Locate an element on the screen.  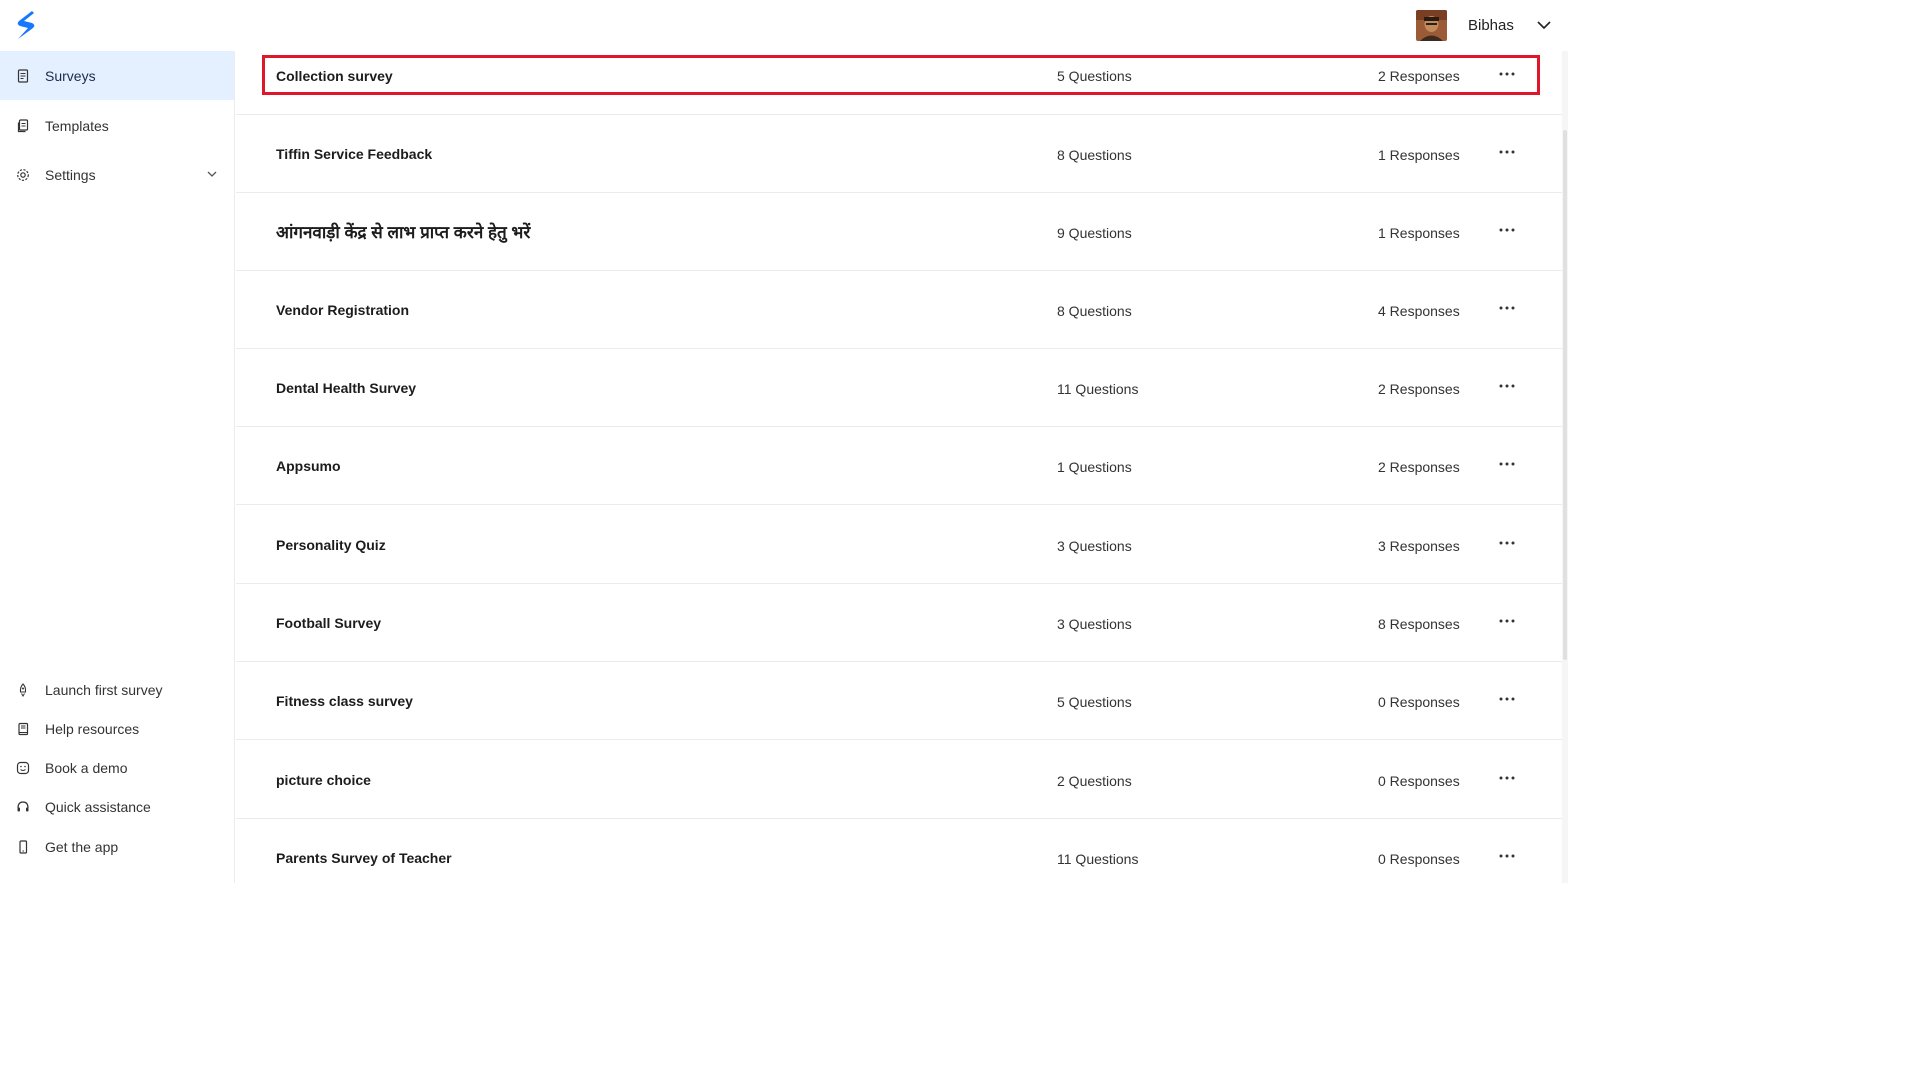
sidebar-item-label: Templates is located at coordinates (77, 125).